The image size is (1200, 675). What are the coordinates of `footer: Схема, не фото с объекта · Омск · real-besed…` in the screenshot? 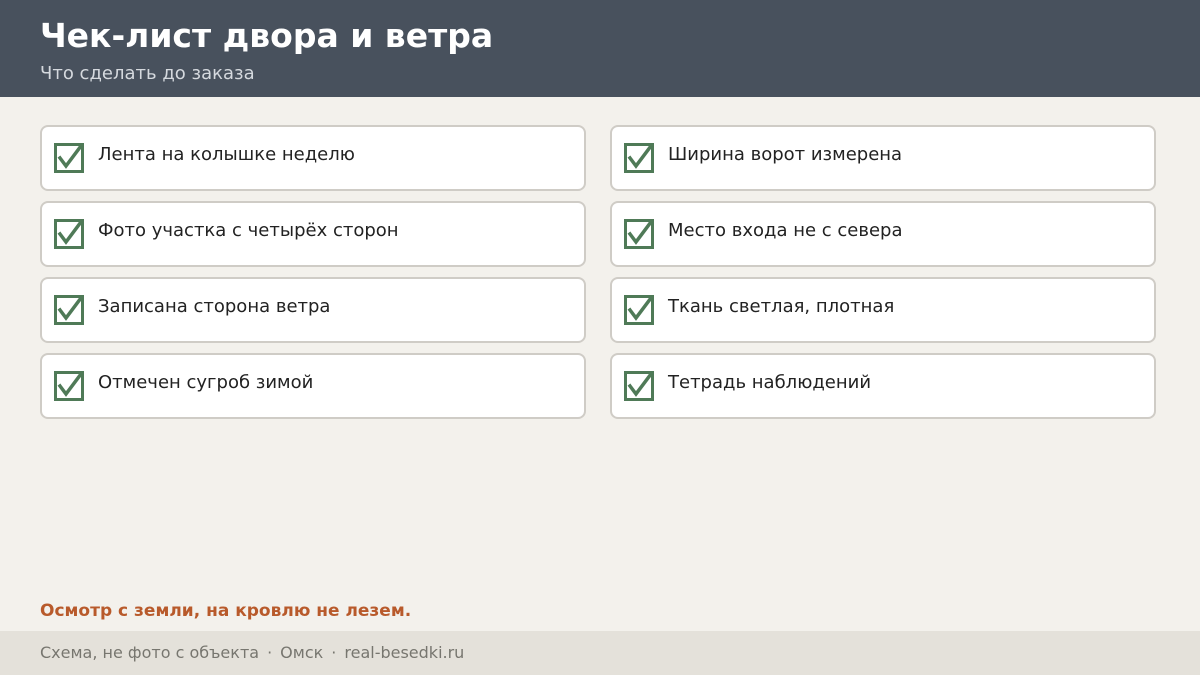 It's located at (600, 653).